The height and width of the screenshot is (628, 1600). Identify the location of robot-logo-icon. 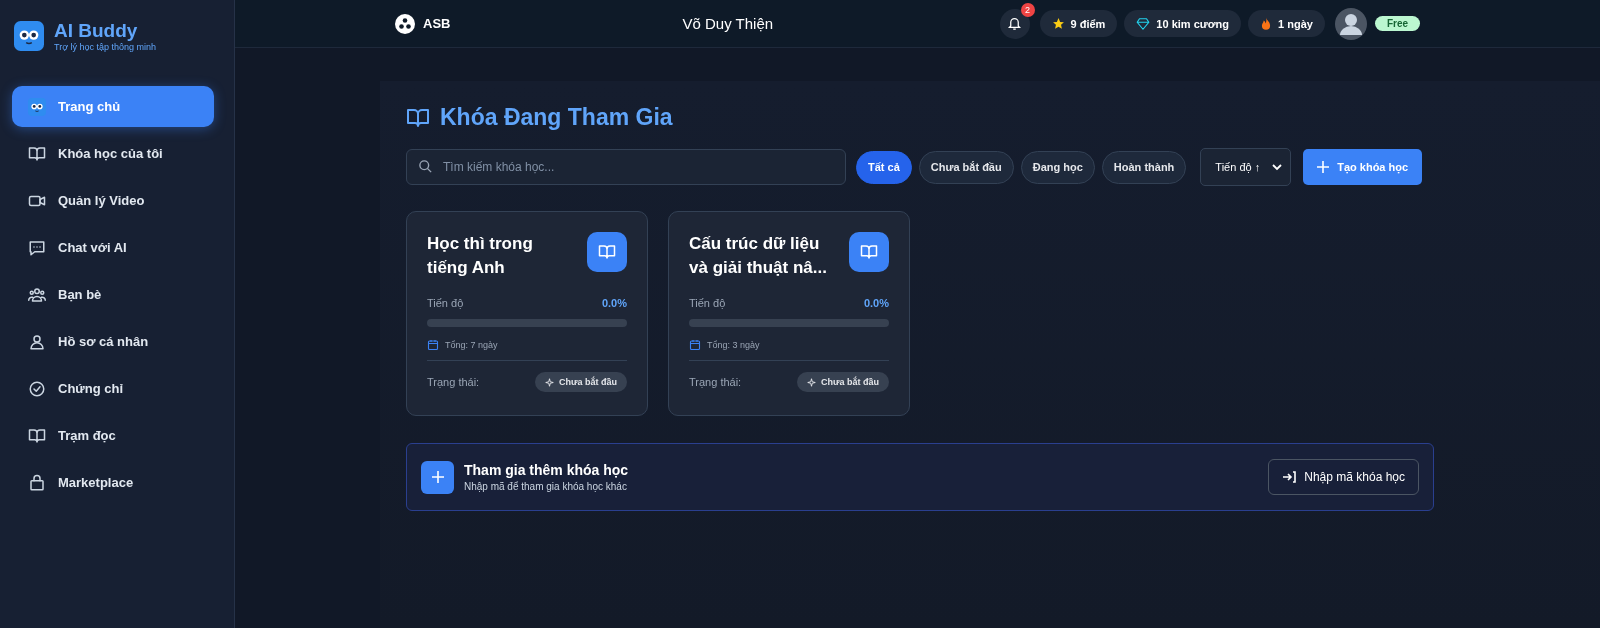
(29, 36).